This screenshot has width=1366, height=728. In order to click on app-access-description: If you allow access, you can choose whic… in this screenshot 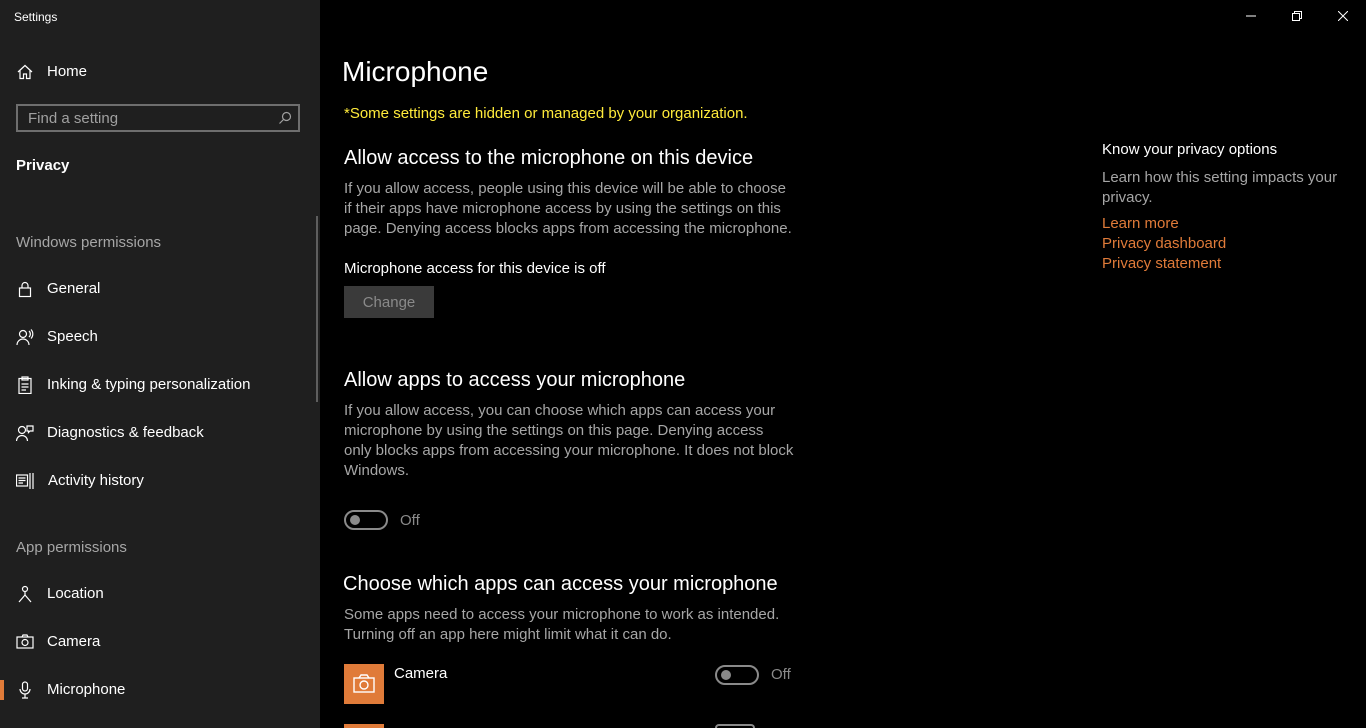, I will do `click(569, 440)`.